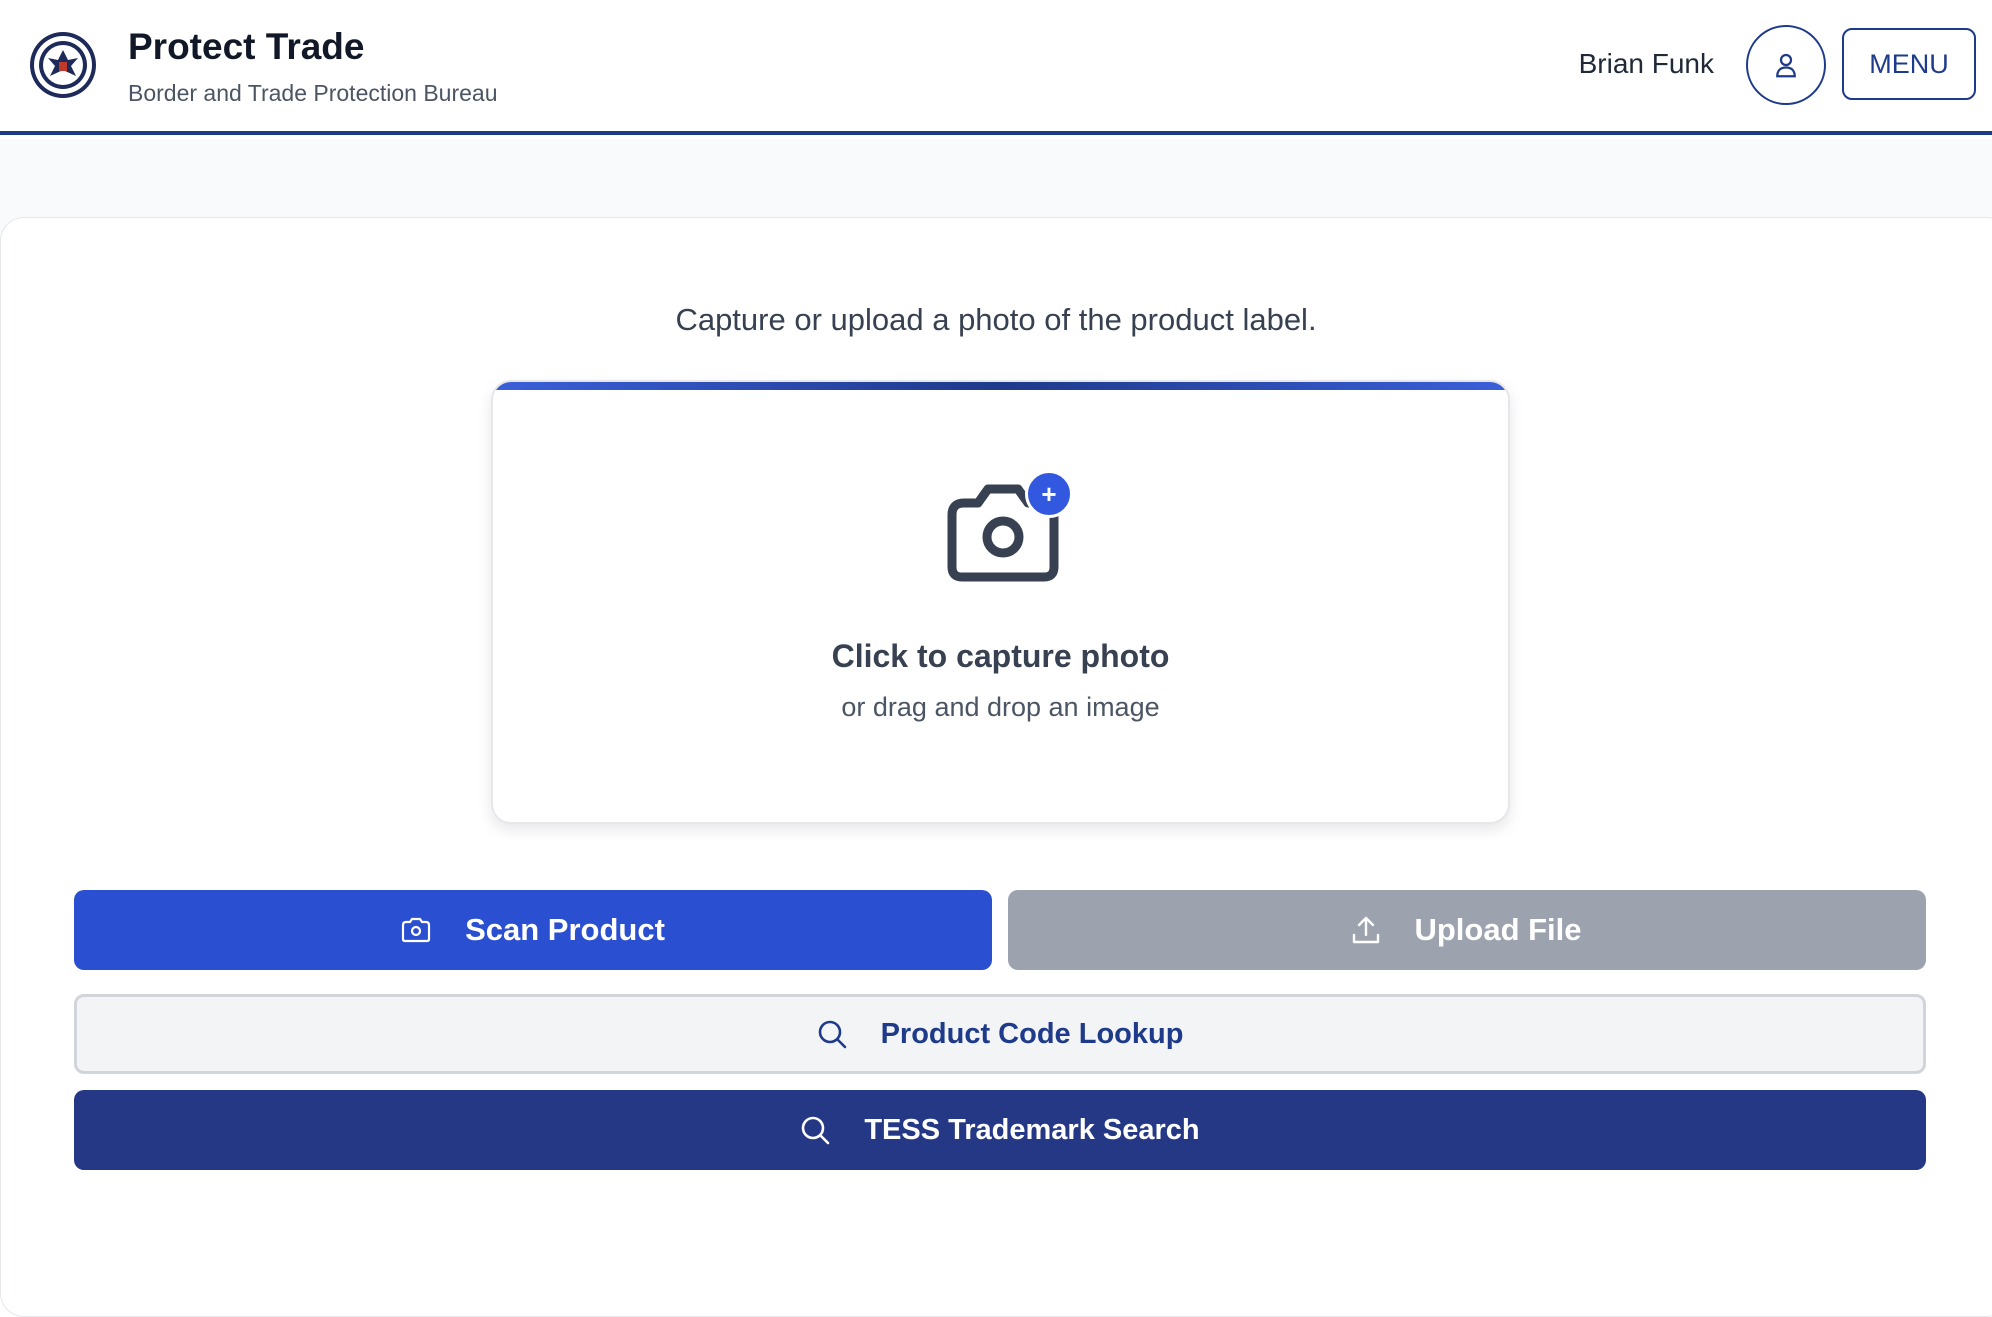 The image size is (1992, 1317). Describe the element at coordinates (565, 929) in the screenshot. I see `scan-product-label: Scan Product` at that location.